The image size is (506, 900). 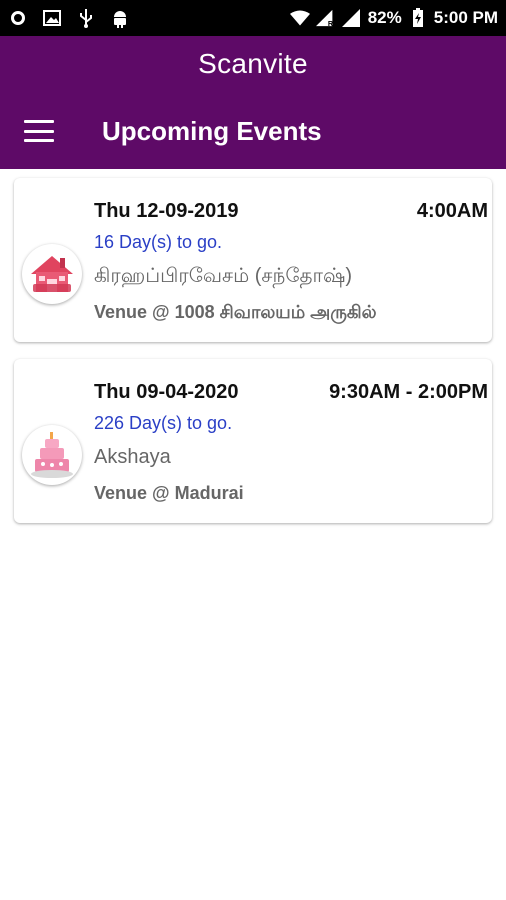 I want to click on event-date: Thu 12-09-2019, so click(x=166, y=211).